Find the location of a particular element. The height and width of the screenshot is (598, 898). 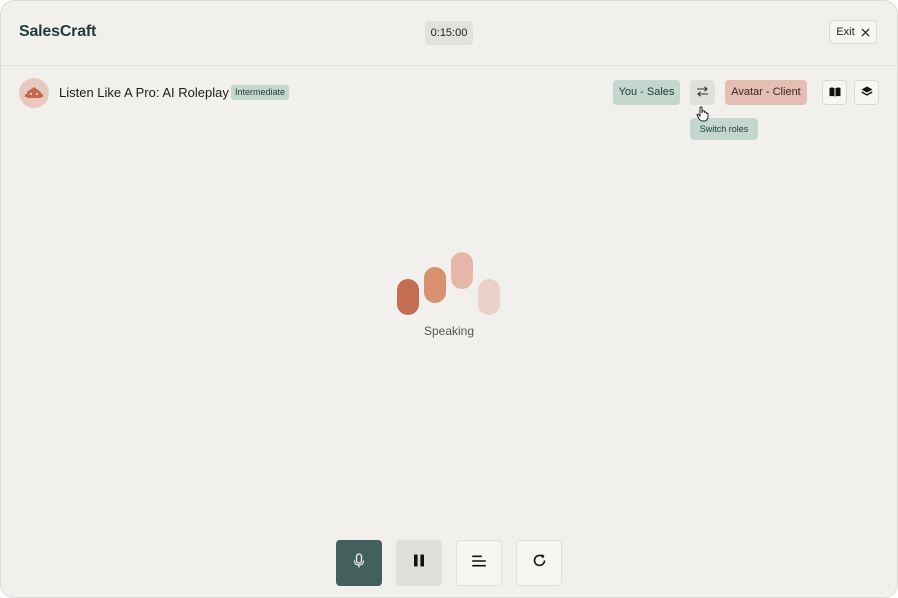

layers-icon is located at coordinates (866, 93).